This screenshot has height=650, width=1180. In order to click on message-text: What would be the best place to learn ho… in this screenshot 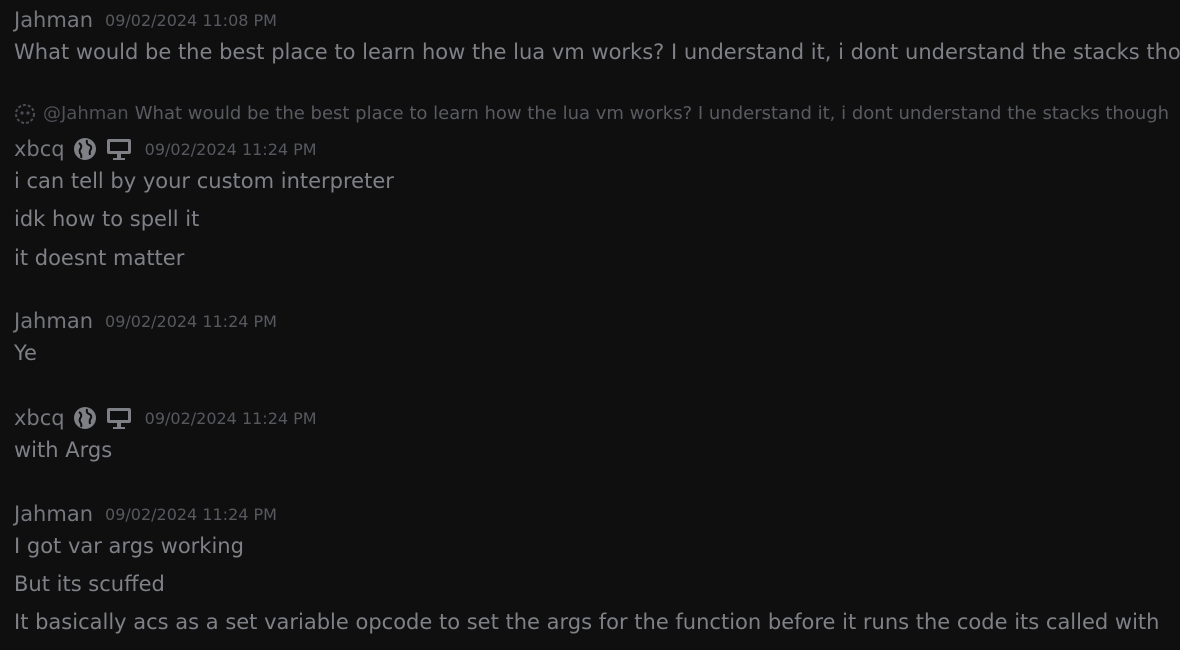, I will do `click(597, 52)`.